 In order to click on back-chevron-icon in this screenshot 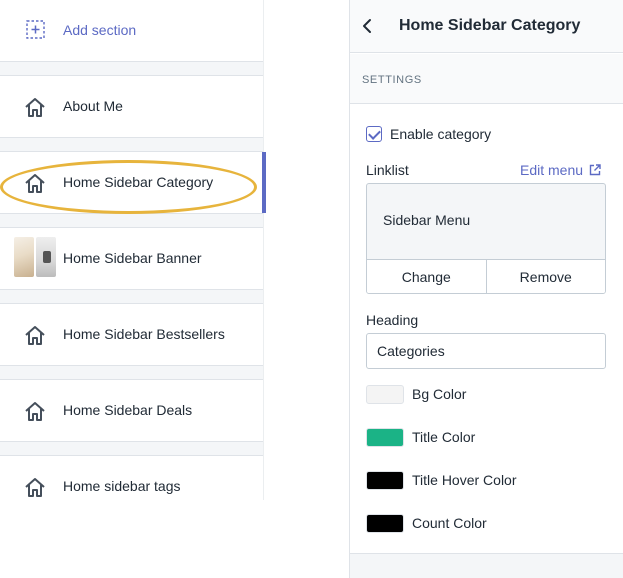, I will do `click(368, 26)`.